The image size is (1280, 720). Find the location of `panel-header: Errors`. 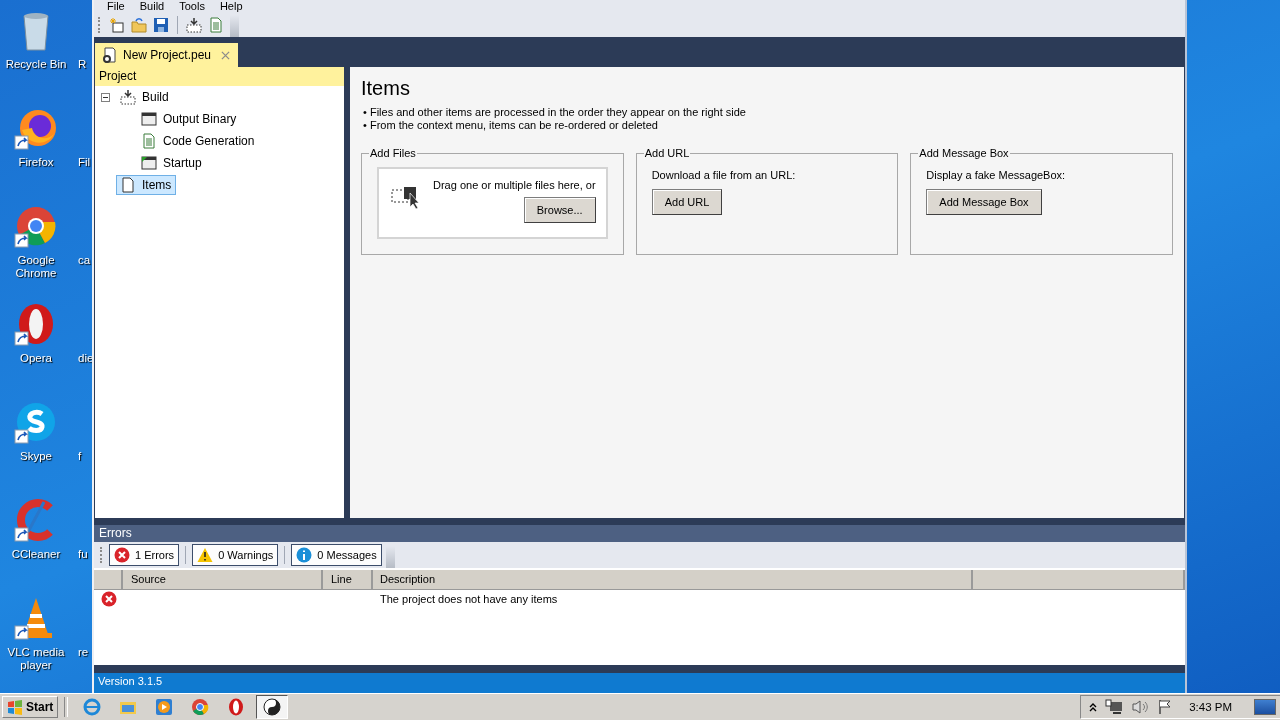

panel-header: Errors is located at coordinates (639, 533).